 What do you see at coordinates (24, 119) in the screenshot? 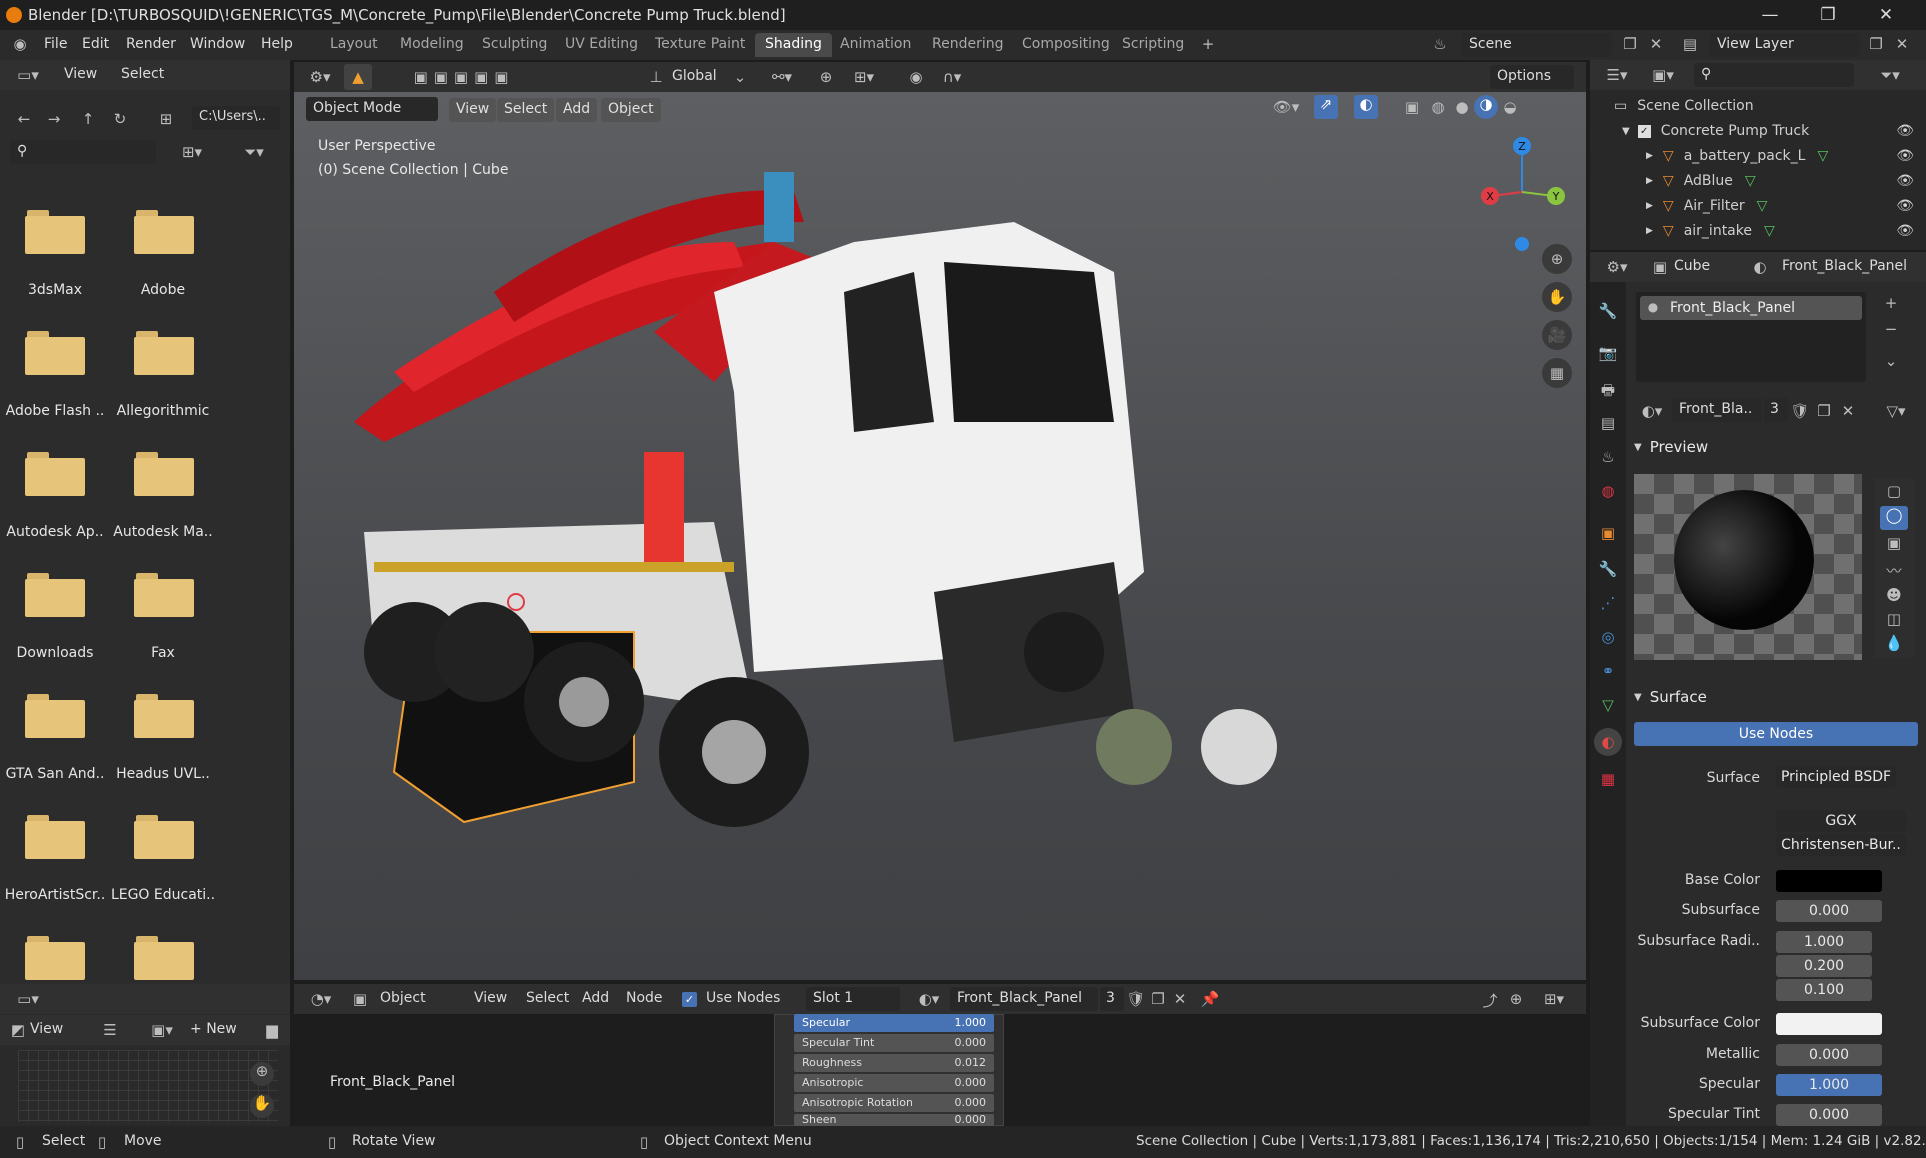
I see `back-icon: ←` at bounding box center [24, 119].